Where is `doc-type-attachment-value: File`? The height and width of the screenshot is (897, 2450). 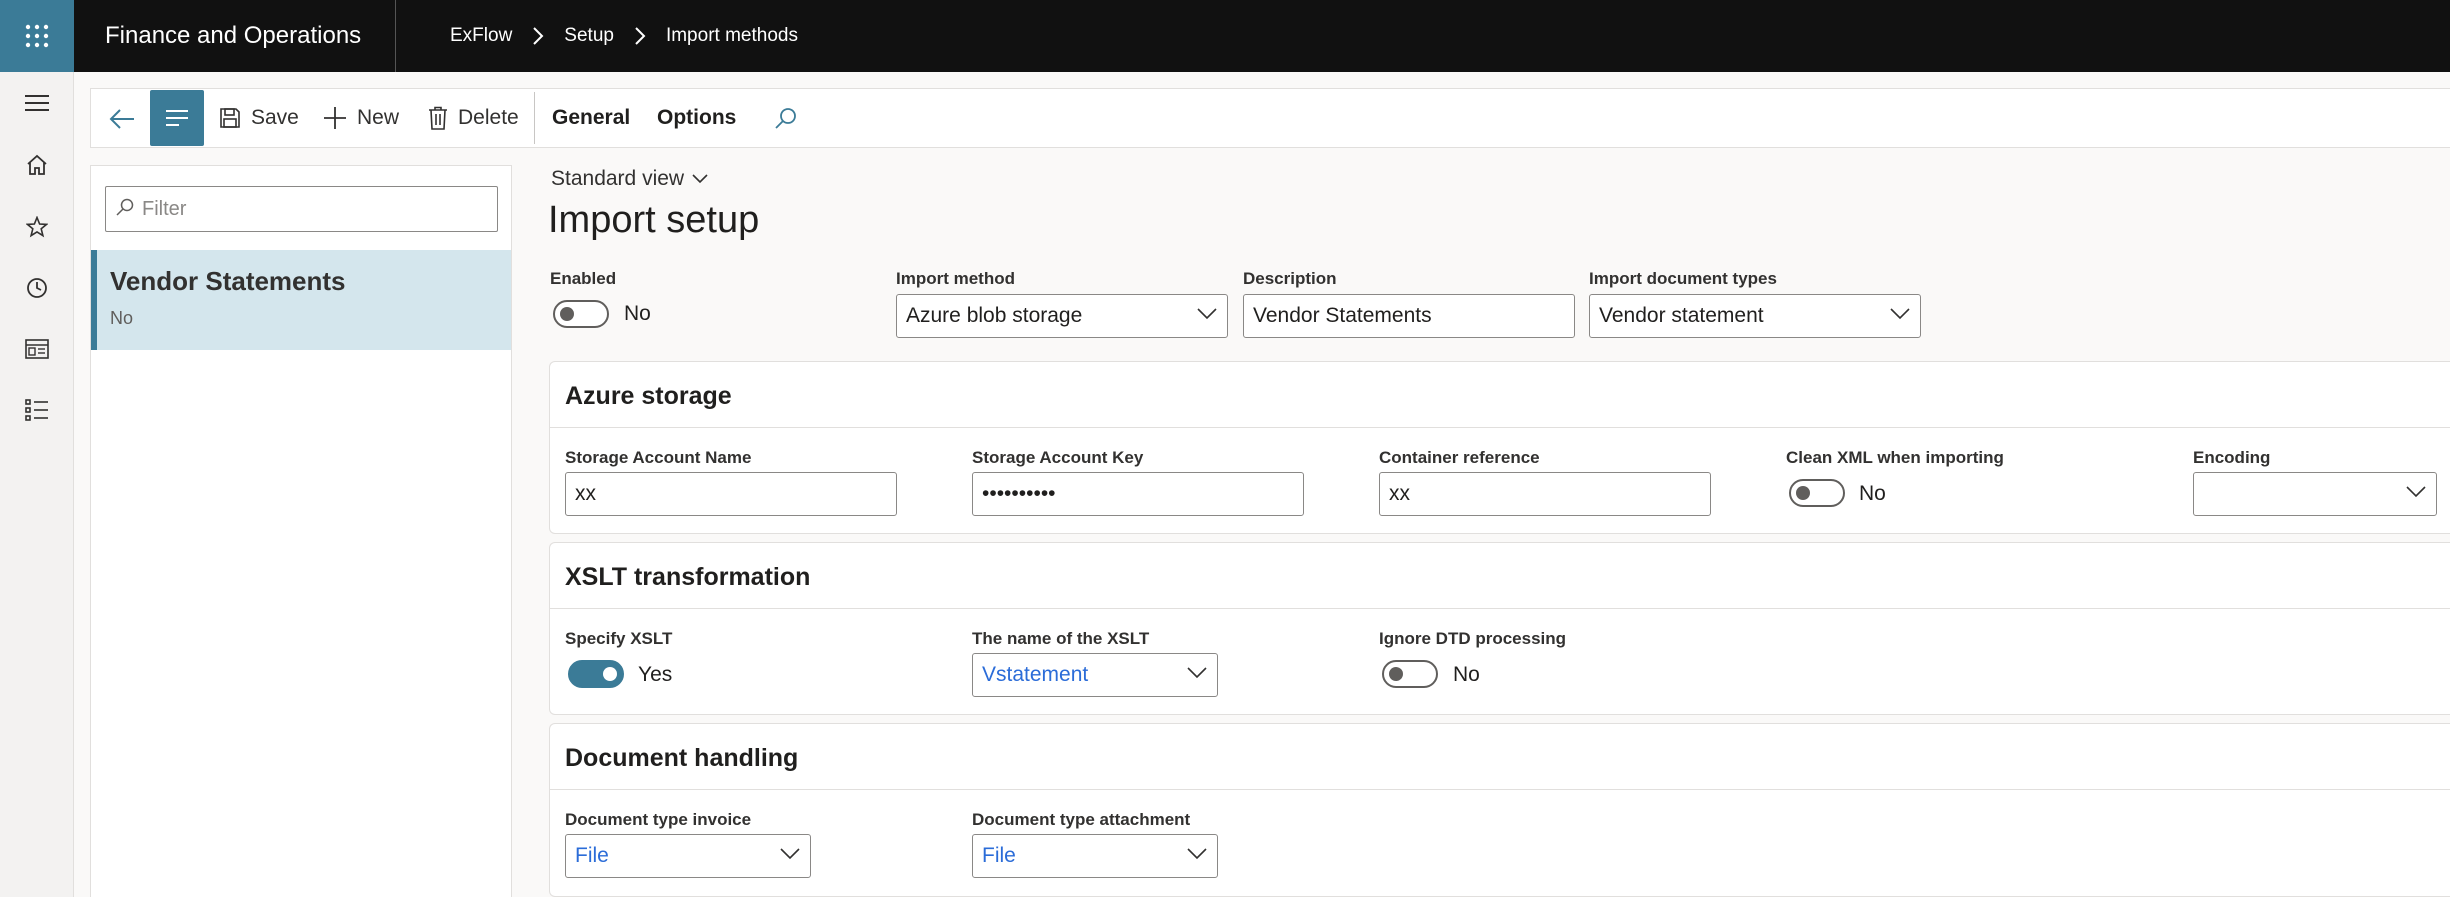 doc-type-attachment-value: File is located at coordinates (999, 856).